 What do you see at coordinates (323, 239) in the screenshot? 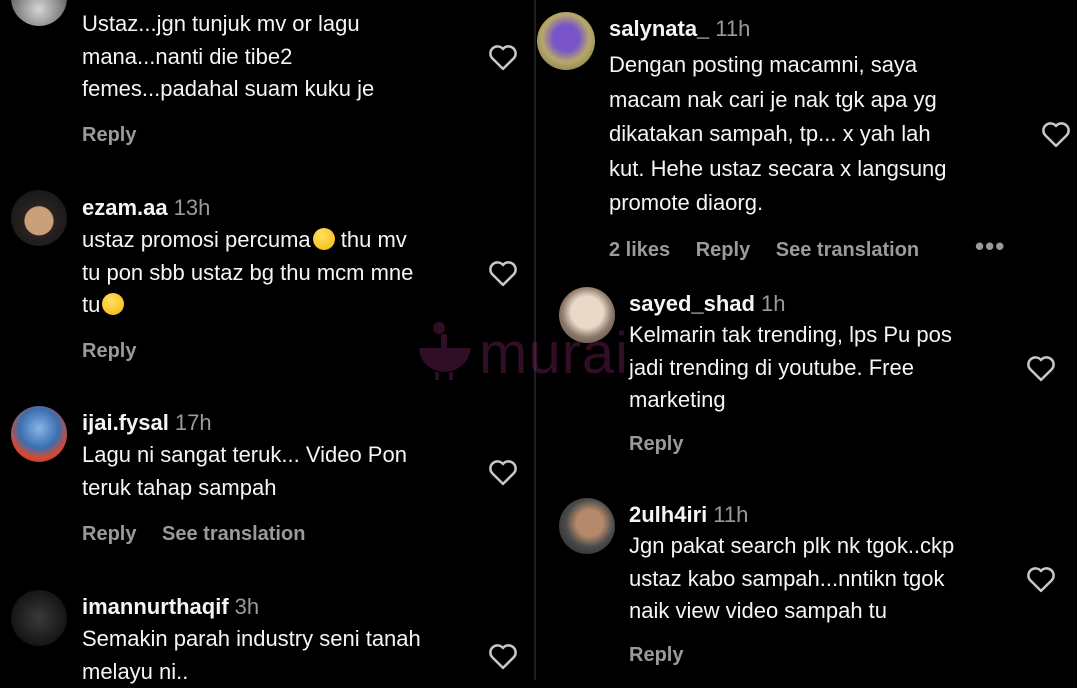
I see `rofl-emoji-icon` at bounding box center [323, 239].